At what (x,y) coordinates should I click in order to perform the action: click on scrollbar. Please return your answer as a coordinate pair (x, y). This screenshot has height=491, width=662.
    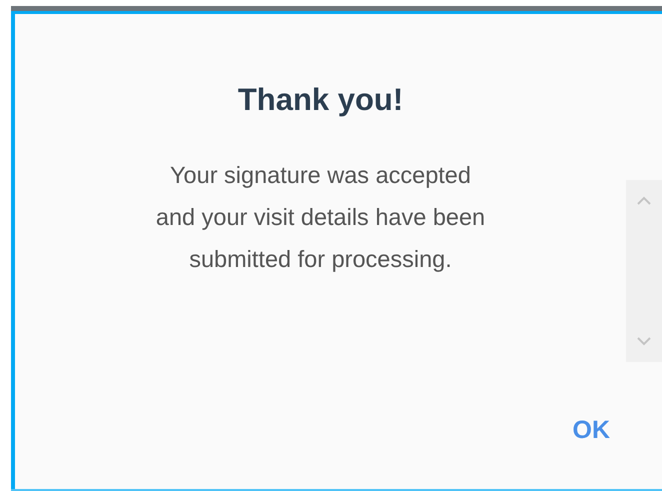
    Looking at the image, I should click on (644, 271).